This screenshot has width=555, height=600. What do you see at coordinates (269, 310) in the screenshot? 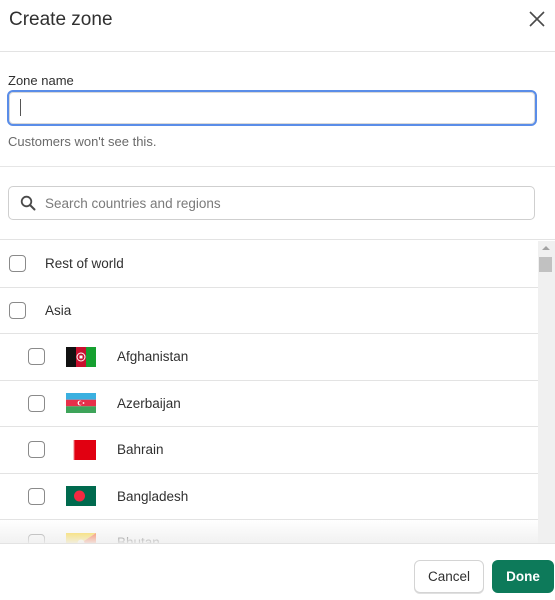
I see `list-item-asia: Asia` at bounding box center [269, 310].